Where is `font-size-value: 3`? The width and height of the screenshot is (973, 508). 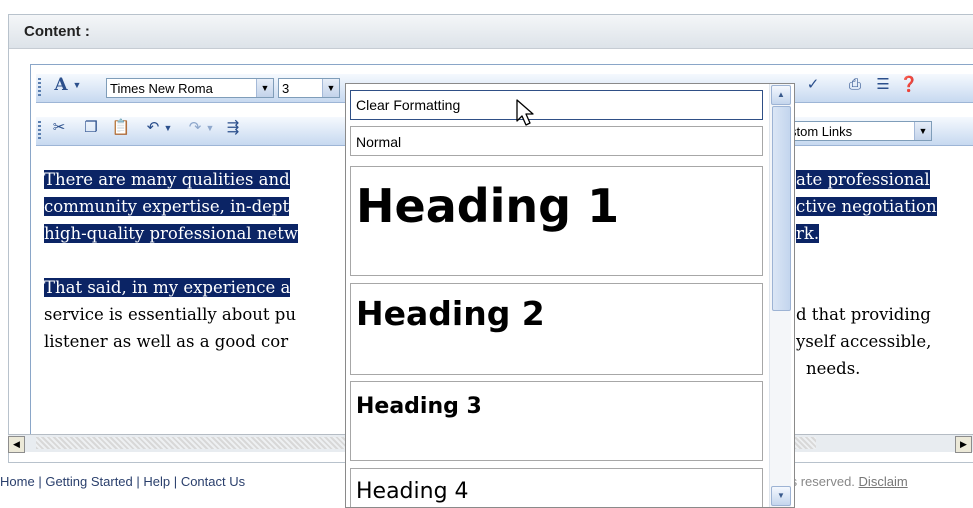
font-size-value: 3 is located at coordinates (286, 88).